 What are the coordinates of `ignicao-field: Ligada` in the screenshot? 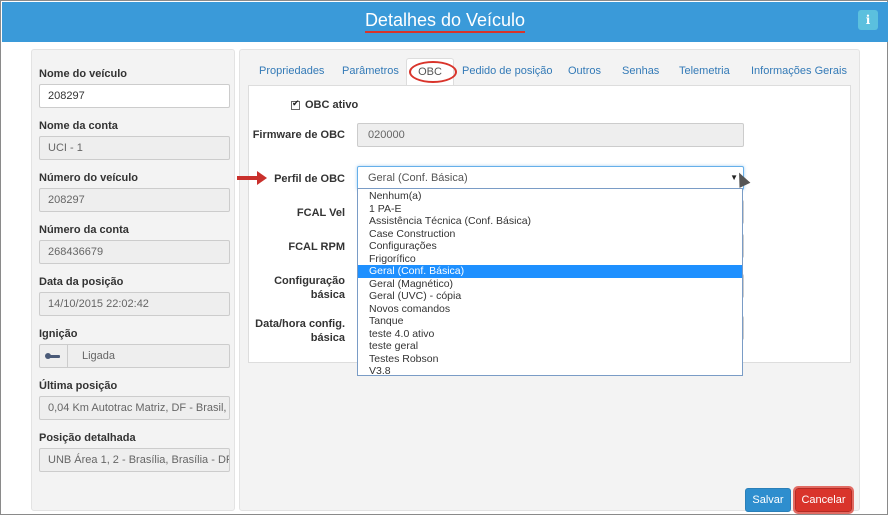 It's located at (134, 356).